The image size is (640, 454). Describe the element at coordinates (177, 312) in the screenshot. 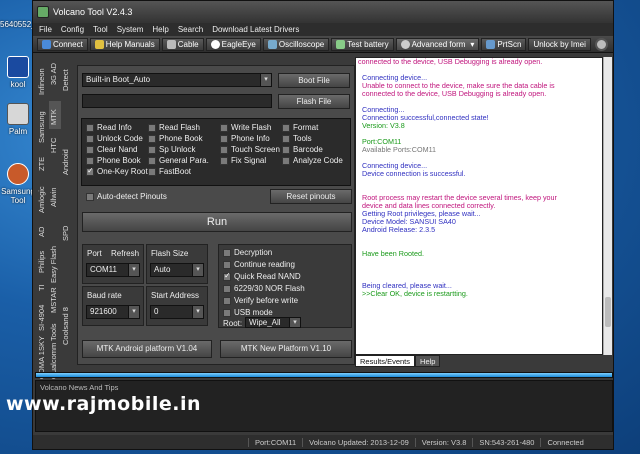

I see `start-address-select: 0 ▾` at that location.